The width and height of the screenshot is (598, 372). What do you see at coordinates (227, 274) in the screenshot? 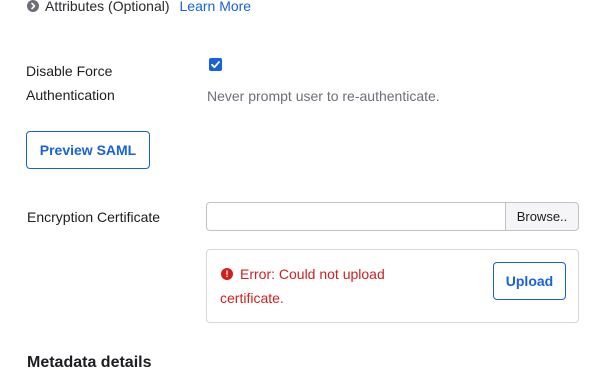
I see `error-icon: !` at bounding box center [227, 274].